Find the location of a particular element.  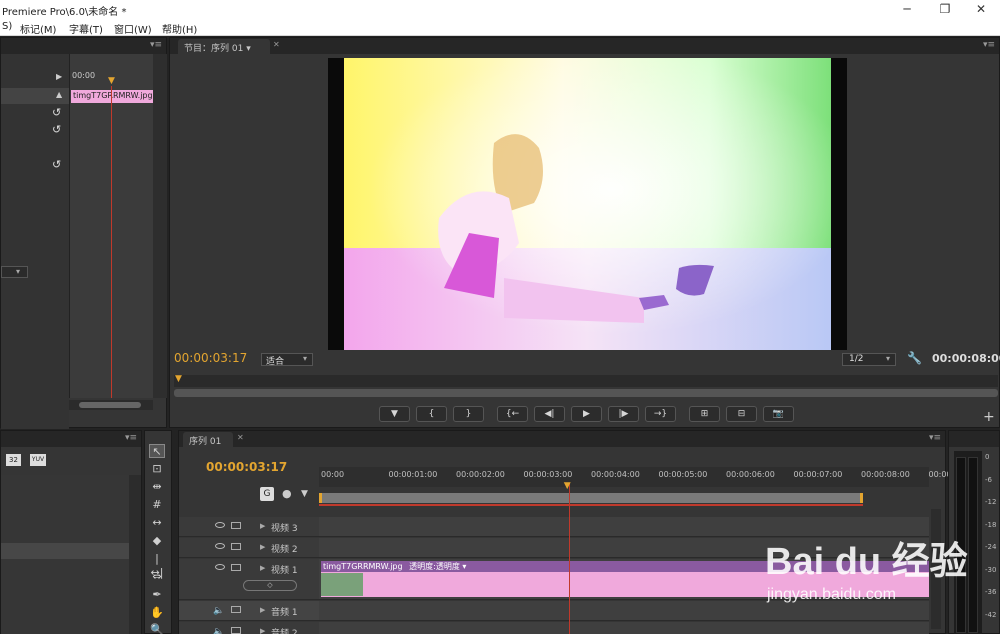

add-marker-icon: ▼ is located at coordinates (304, 494).